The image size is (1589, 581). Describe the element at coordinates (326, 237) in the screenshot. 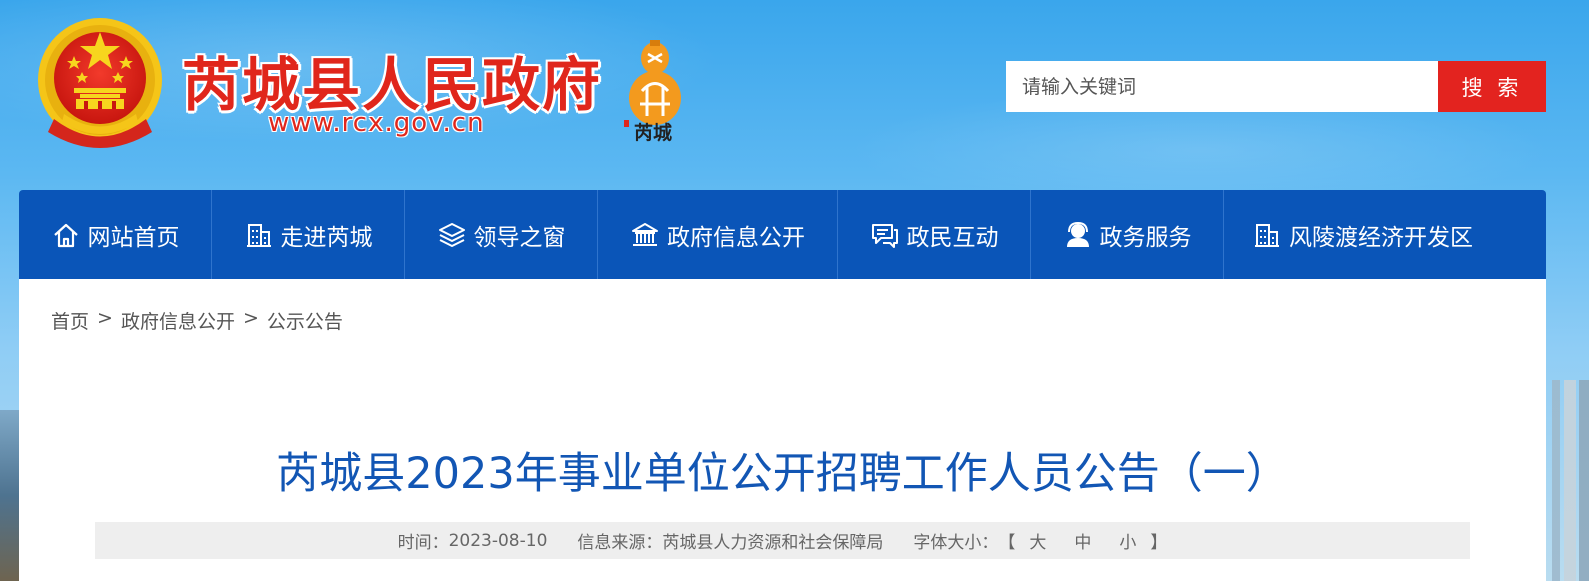

I see `nav-label: 走进芮城` at that location.